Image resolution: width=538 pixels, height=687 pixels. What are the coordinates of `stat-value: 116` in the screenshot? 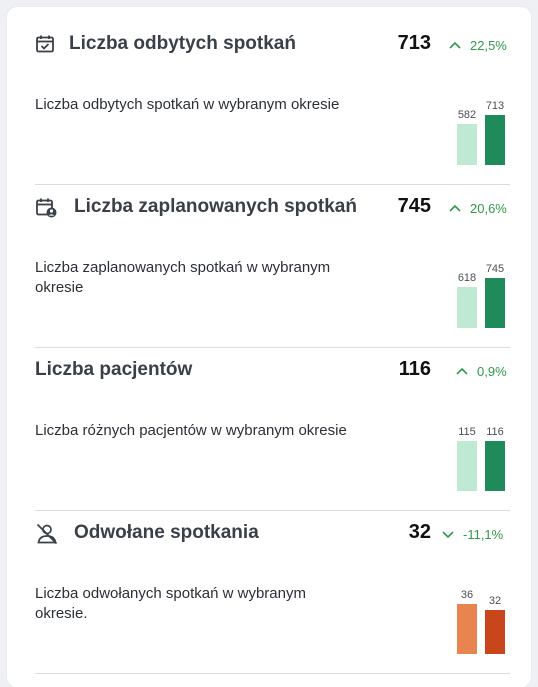 It's located at (414, 369).